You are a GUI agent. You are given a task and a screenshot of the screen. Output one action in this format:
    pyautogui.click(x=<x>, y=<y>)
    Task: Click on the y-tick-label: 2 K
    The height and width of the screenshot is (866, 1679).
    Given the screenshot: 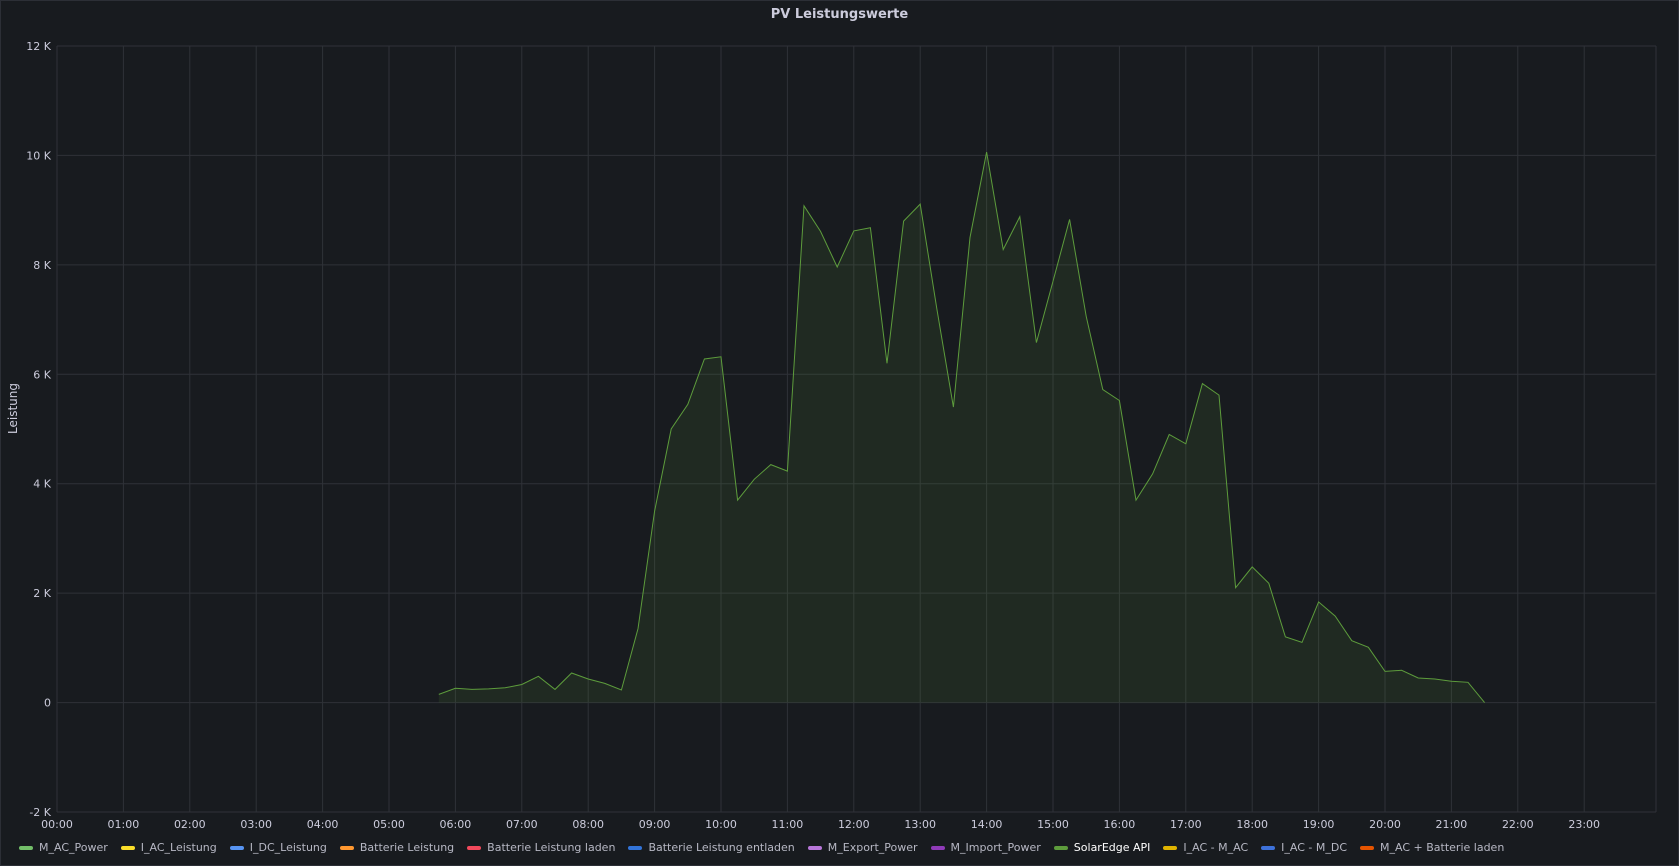 What is the action you would take?
    pyautogui.click(x=42, y=593)
    